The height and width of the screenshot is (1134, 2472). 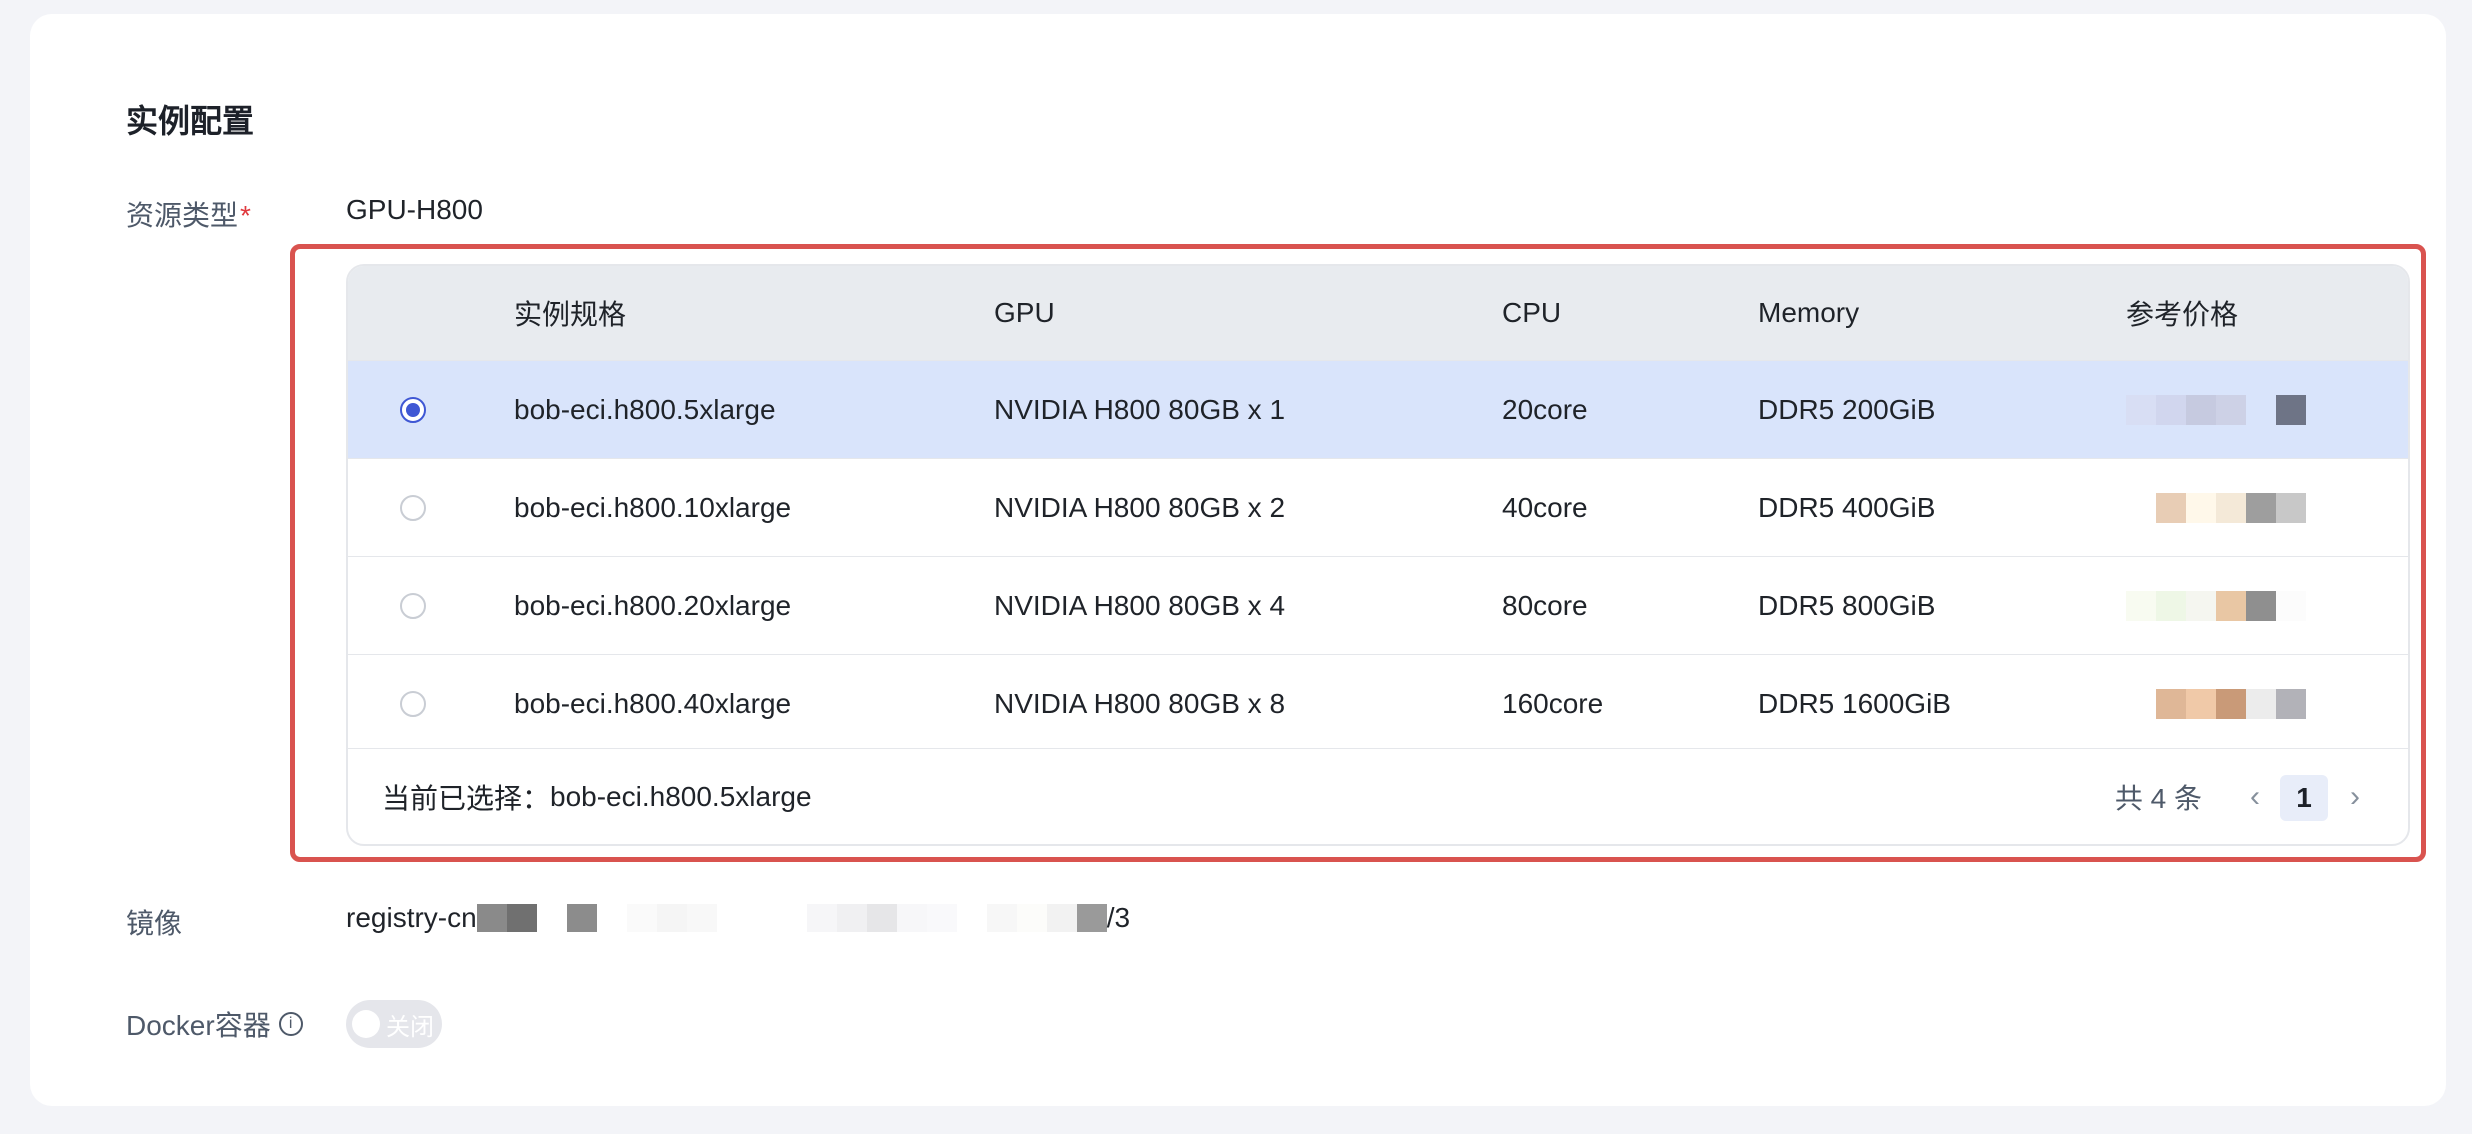 What do you see at coordinates (1024, 312) in the screenshot?
I see `header-gpu: GPU` at bounding box center [1024, 312].